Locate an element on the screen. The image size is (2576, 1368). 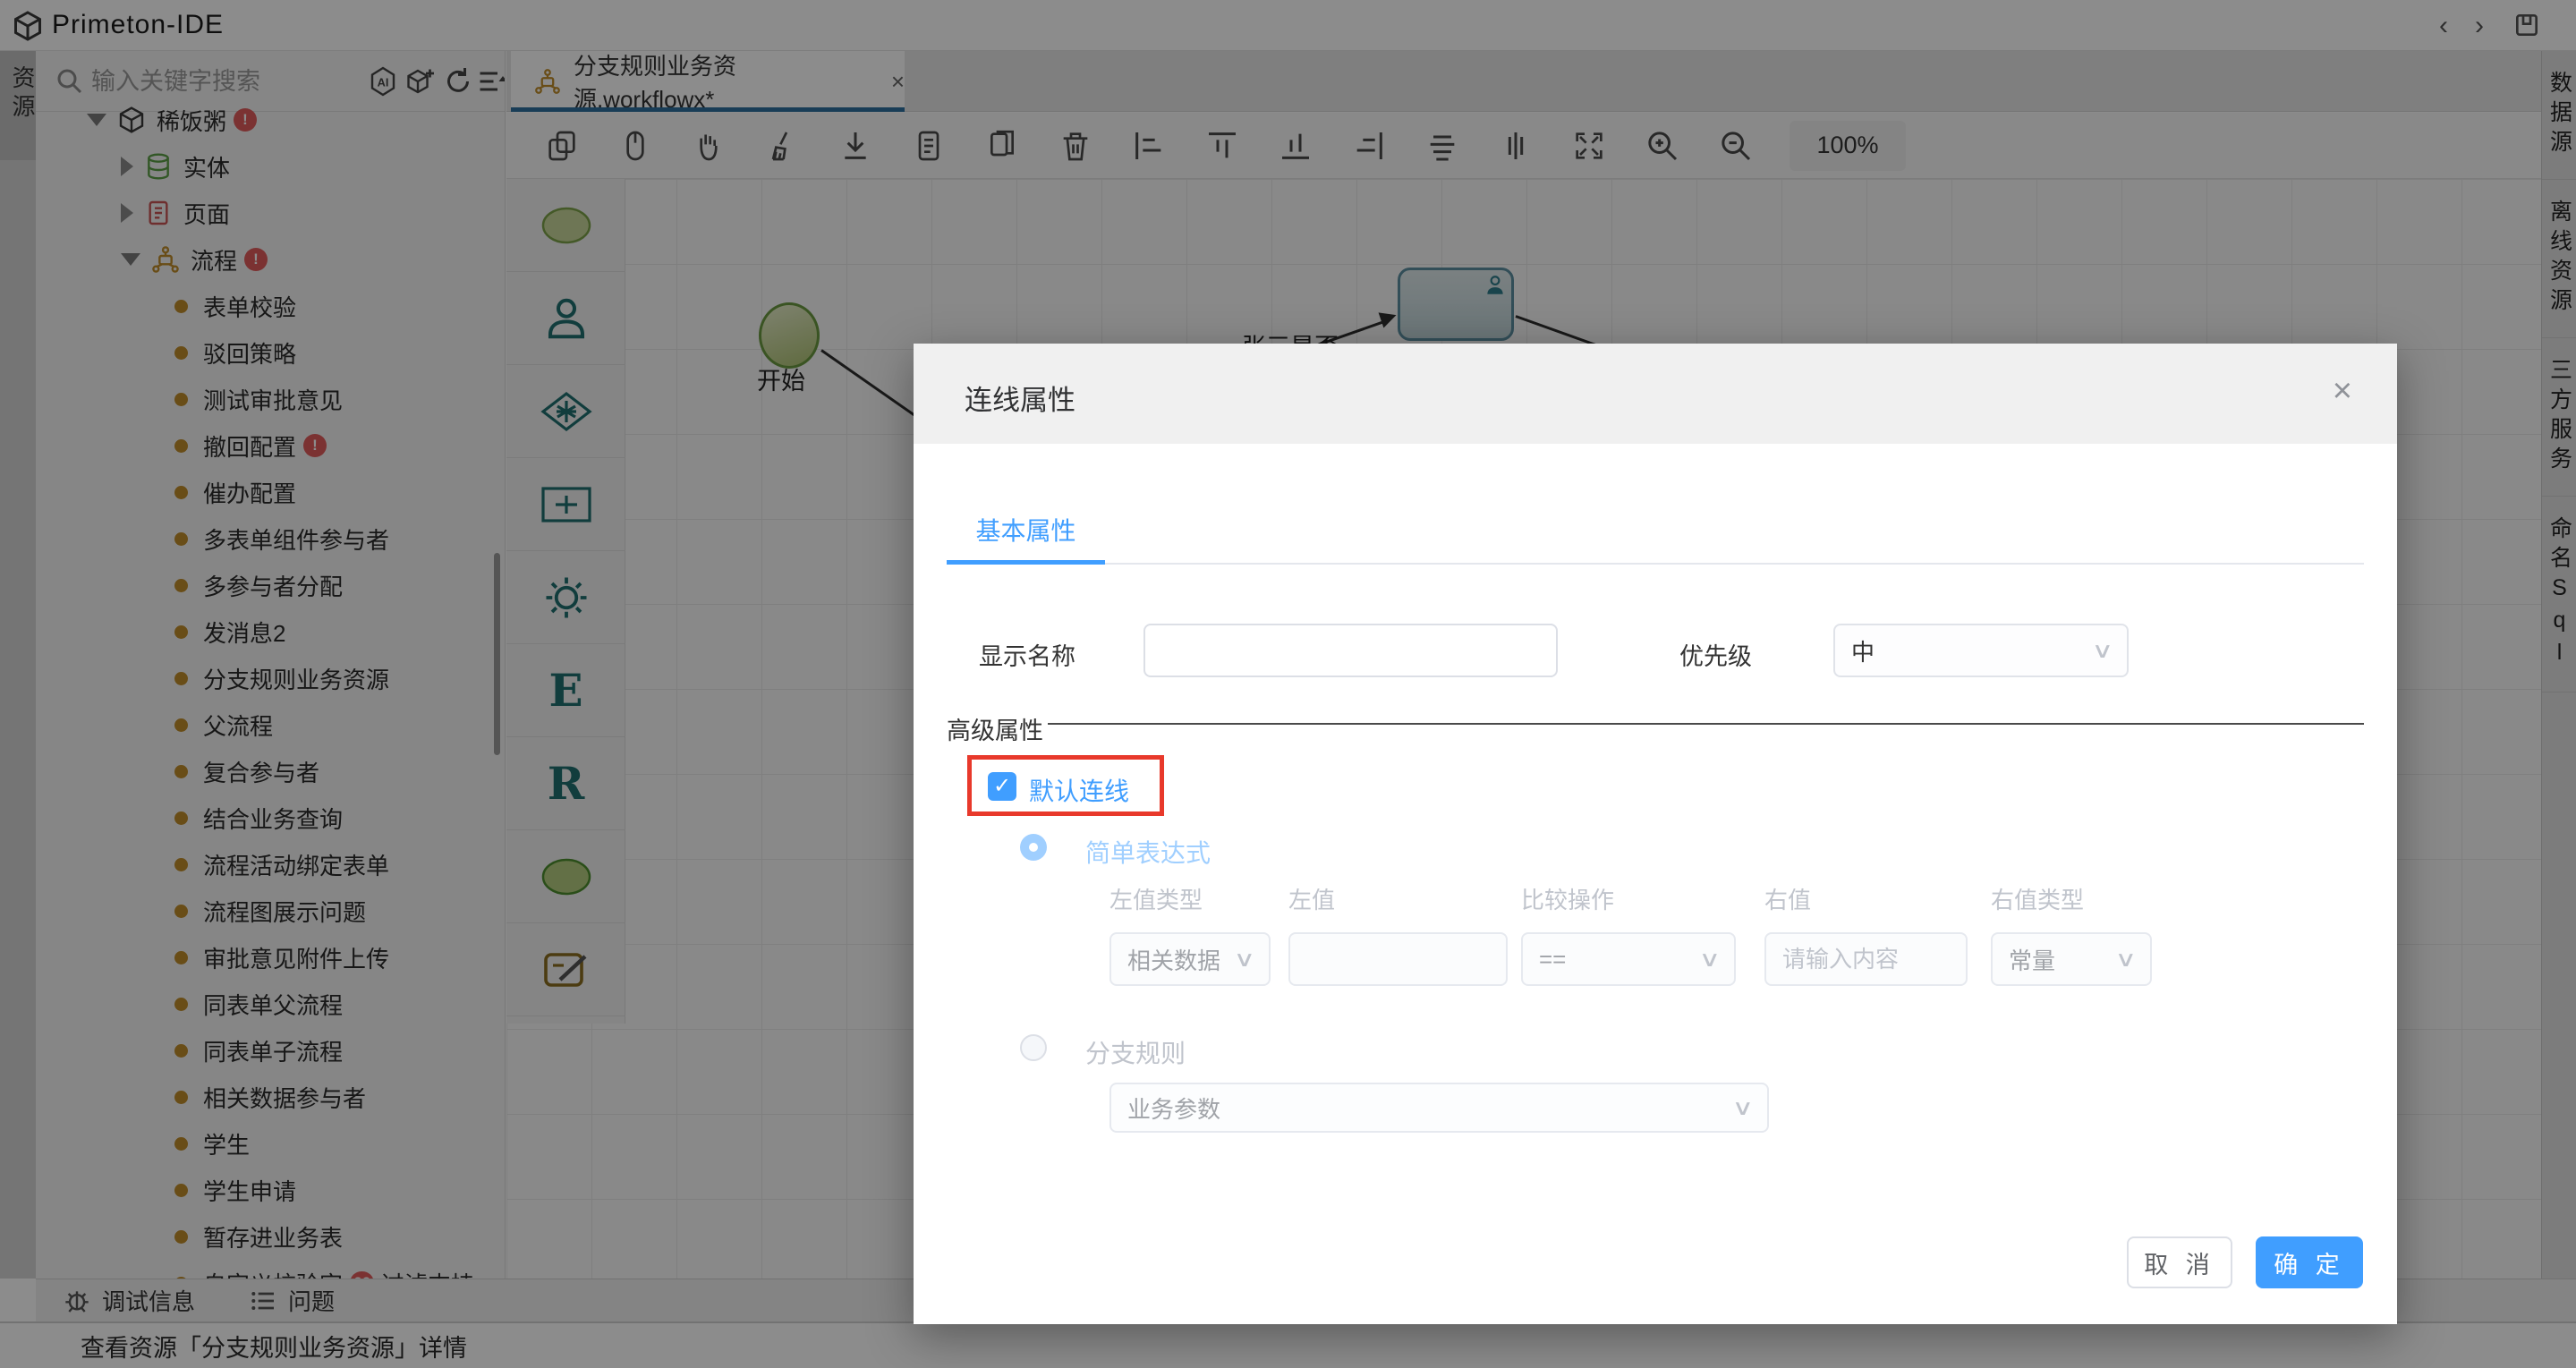
active-tab-underline is located at coordinates (1026, 562).